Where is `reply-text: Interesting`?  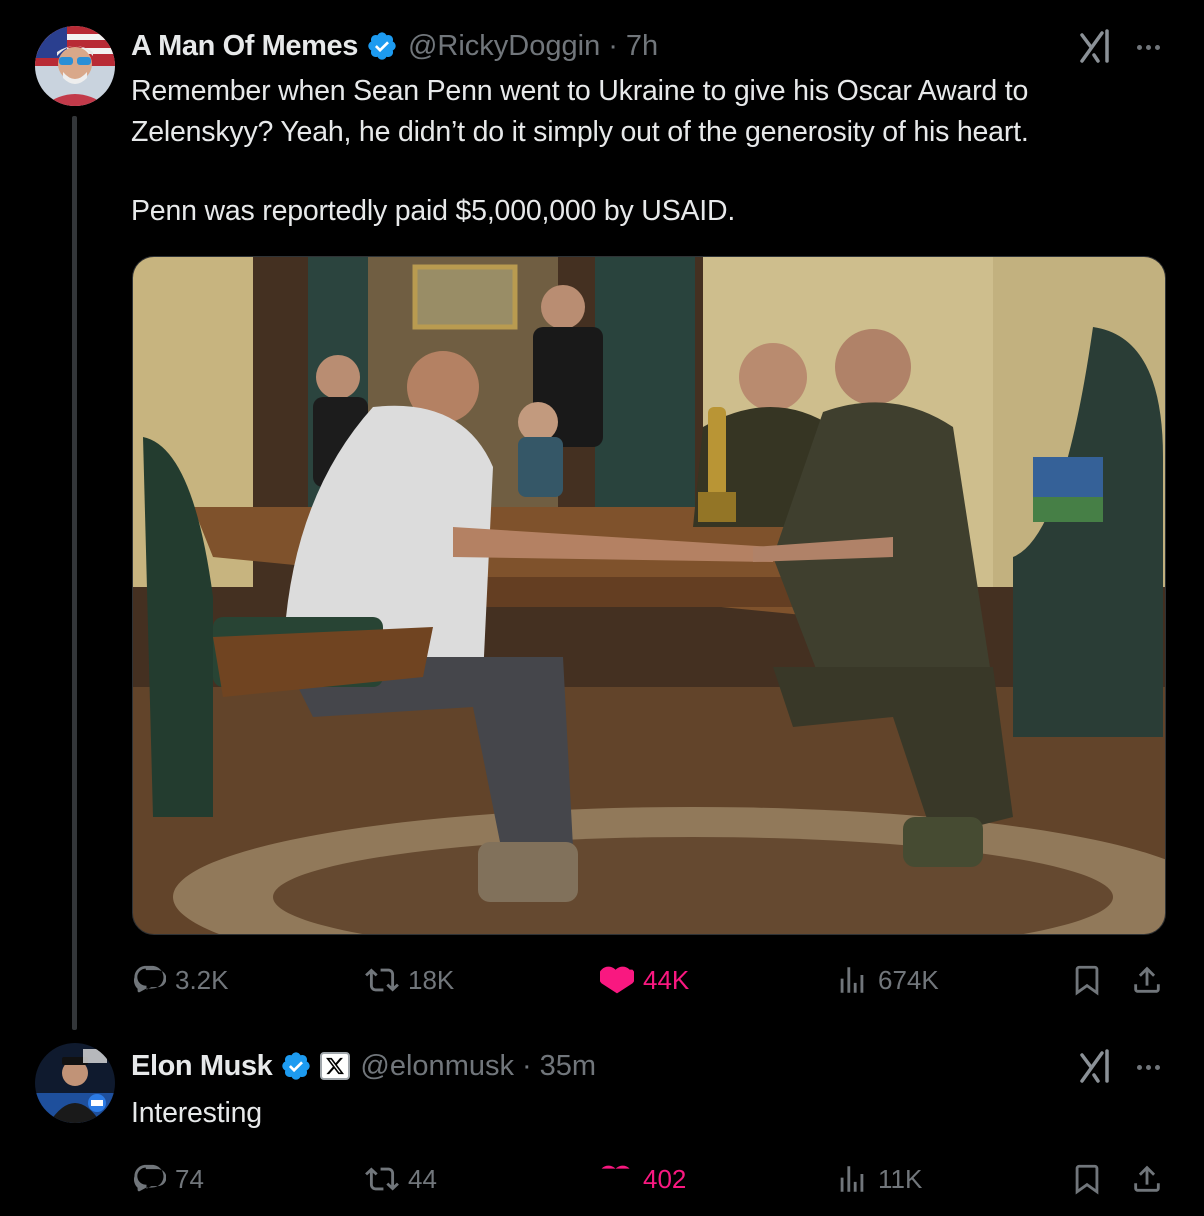
reply-text: Interesting is located at coordinates (196, 1113).